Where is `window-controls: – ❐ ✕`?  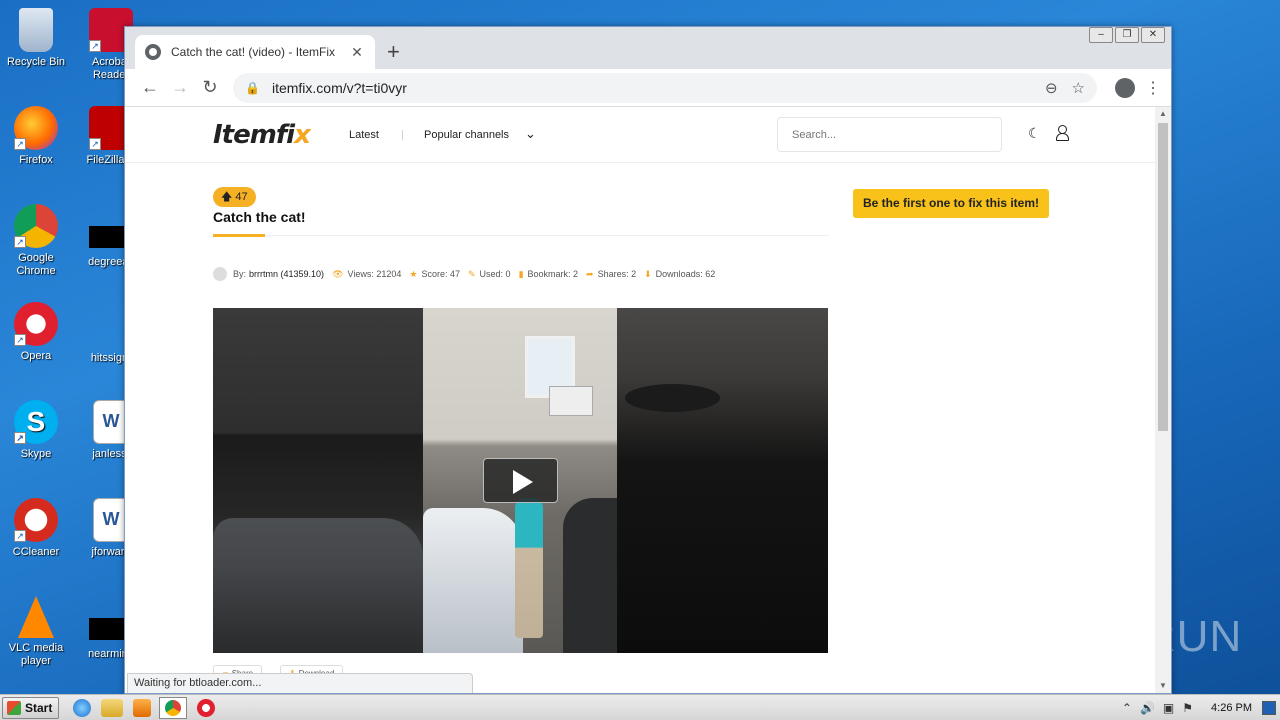
window-controls: – ❐ ✕ is located at coordinates (1126, 35).